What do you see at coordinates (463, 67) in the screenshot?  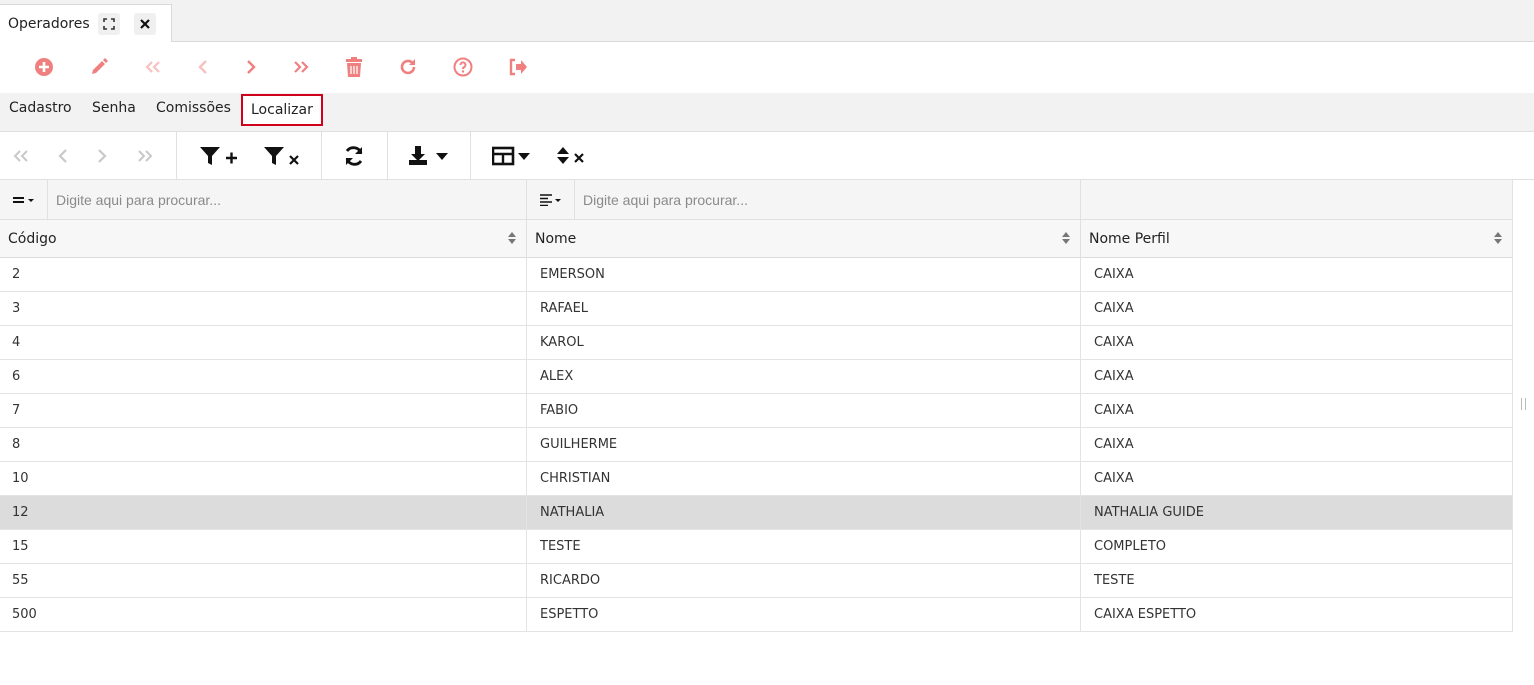 I see `help-icon` at bounding box center [463, 67].